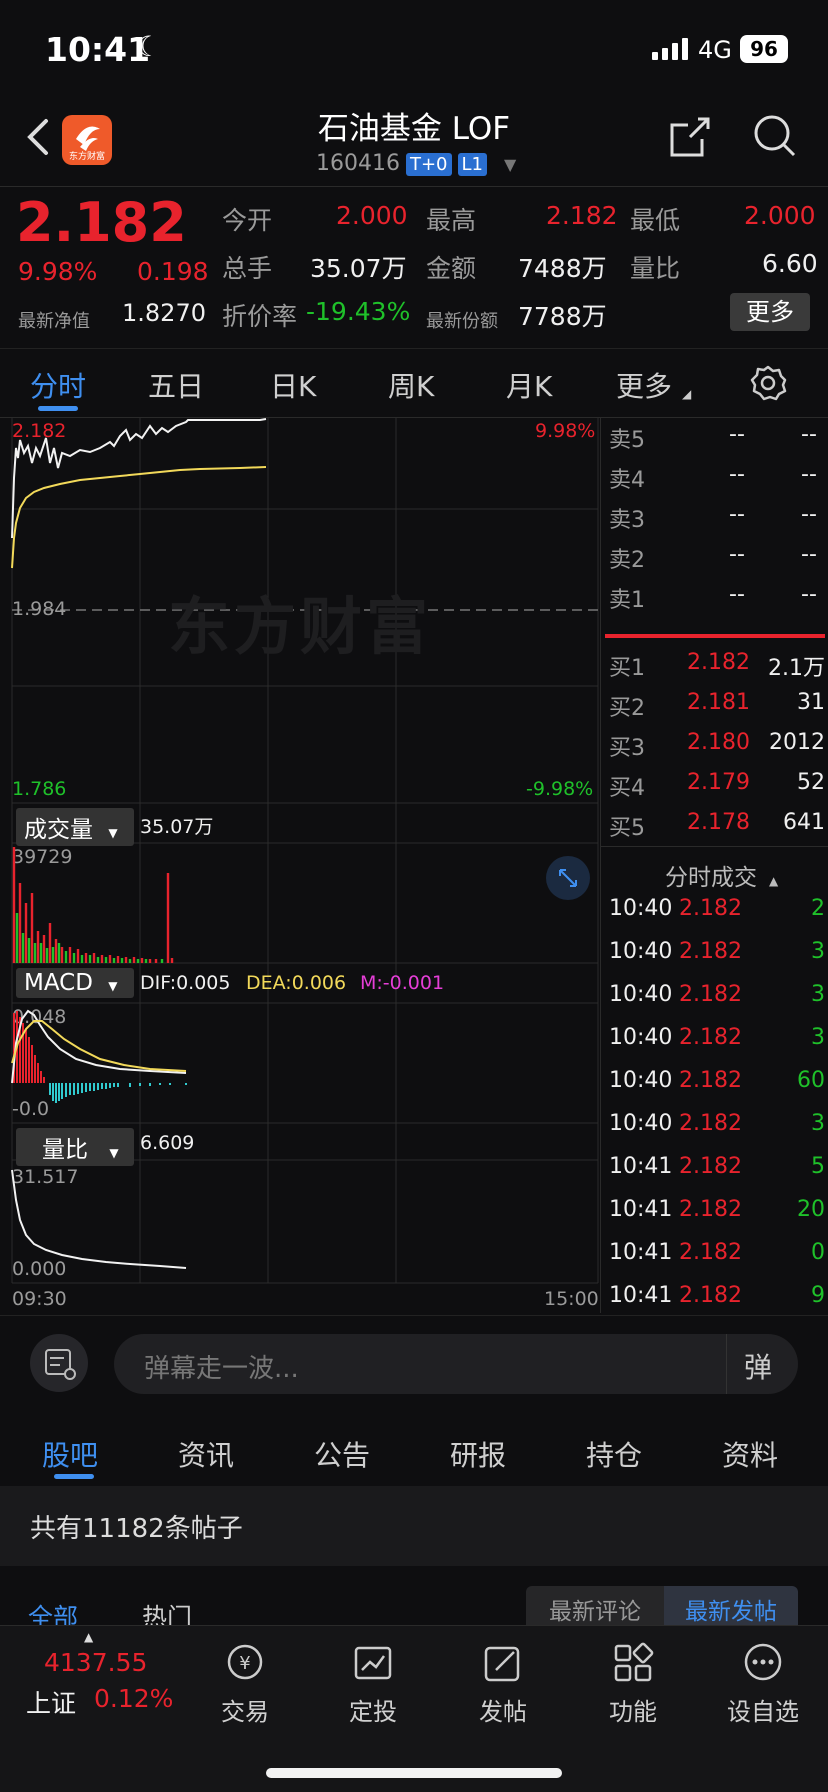  I want to click on share-value: 7788万, so click(562, 316).